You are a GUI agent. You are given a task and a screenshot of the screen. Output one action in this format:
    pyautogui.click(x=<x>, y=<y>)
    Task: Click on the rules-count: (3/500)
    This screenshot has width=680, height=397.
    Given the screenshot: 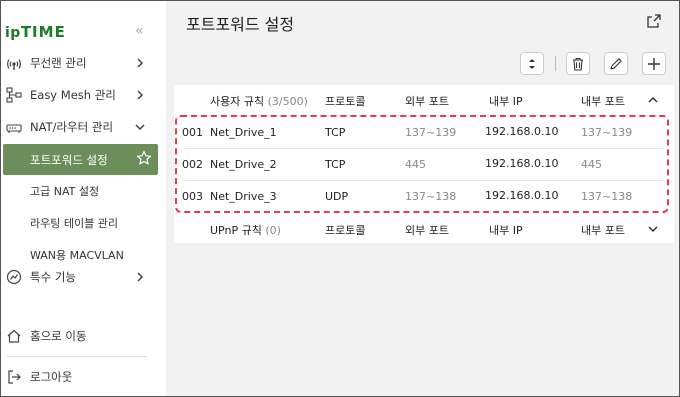 What is the action you would take?
    pyautogui.click(x=287, y=101)
    